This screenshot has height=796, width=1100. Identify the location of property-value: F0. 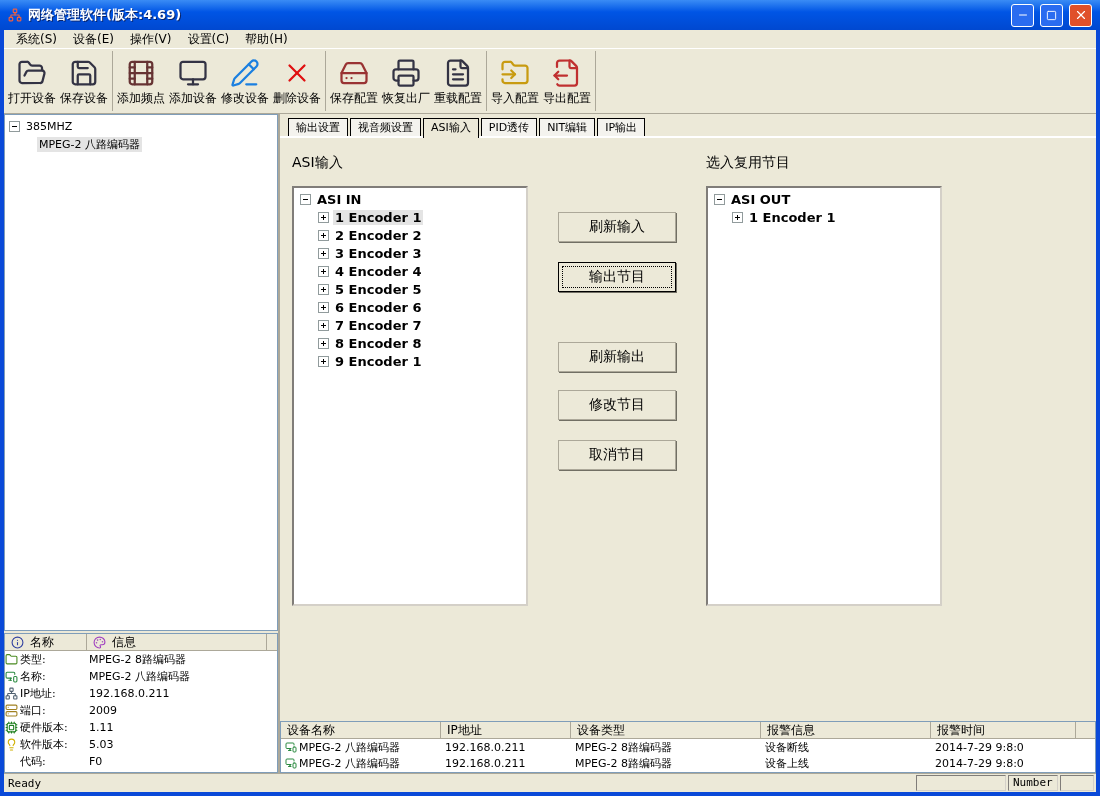
(96, 761).